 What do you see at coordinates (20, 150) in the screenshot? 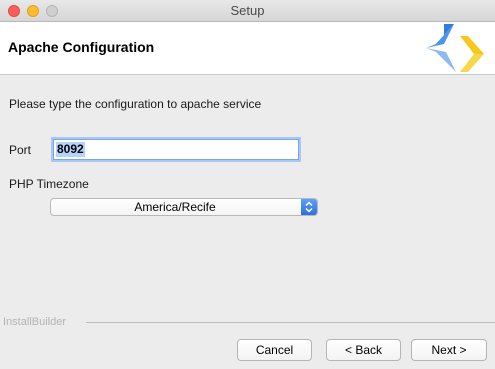
I see `port-label: Port` at bounding box center [20, 150].